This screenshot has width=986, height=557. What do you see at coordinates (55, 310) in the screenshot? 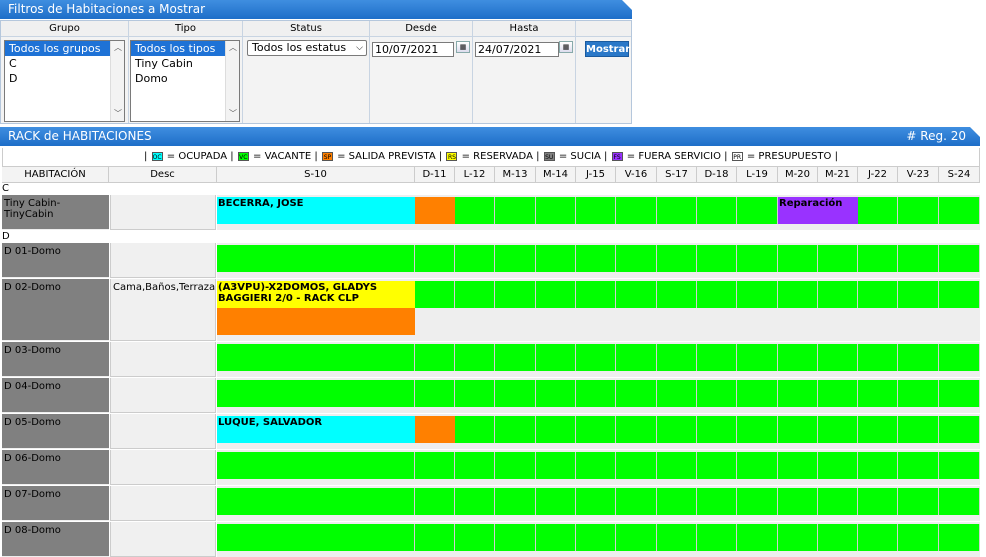
I see `room-name: D 02-Domo` at bounding box center [55, 310].